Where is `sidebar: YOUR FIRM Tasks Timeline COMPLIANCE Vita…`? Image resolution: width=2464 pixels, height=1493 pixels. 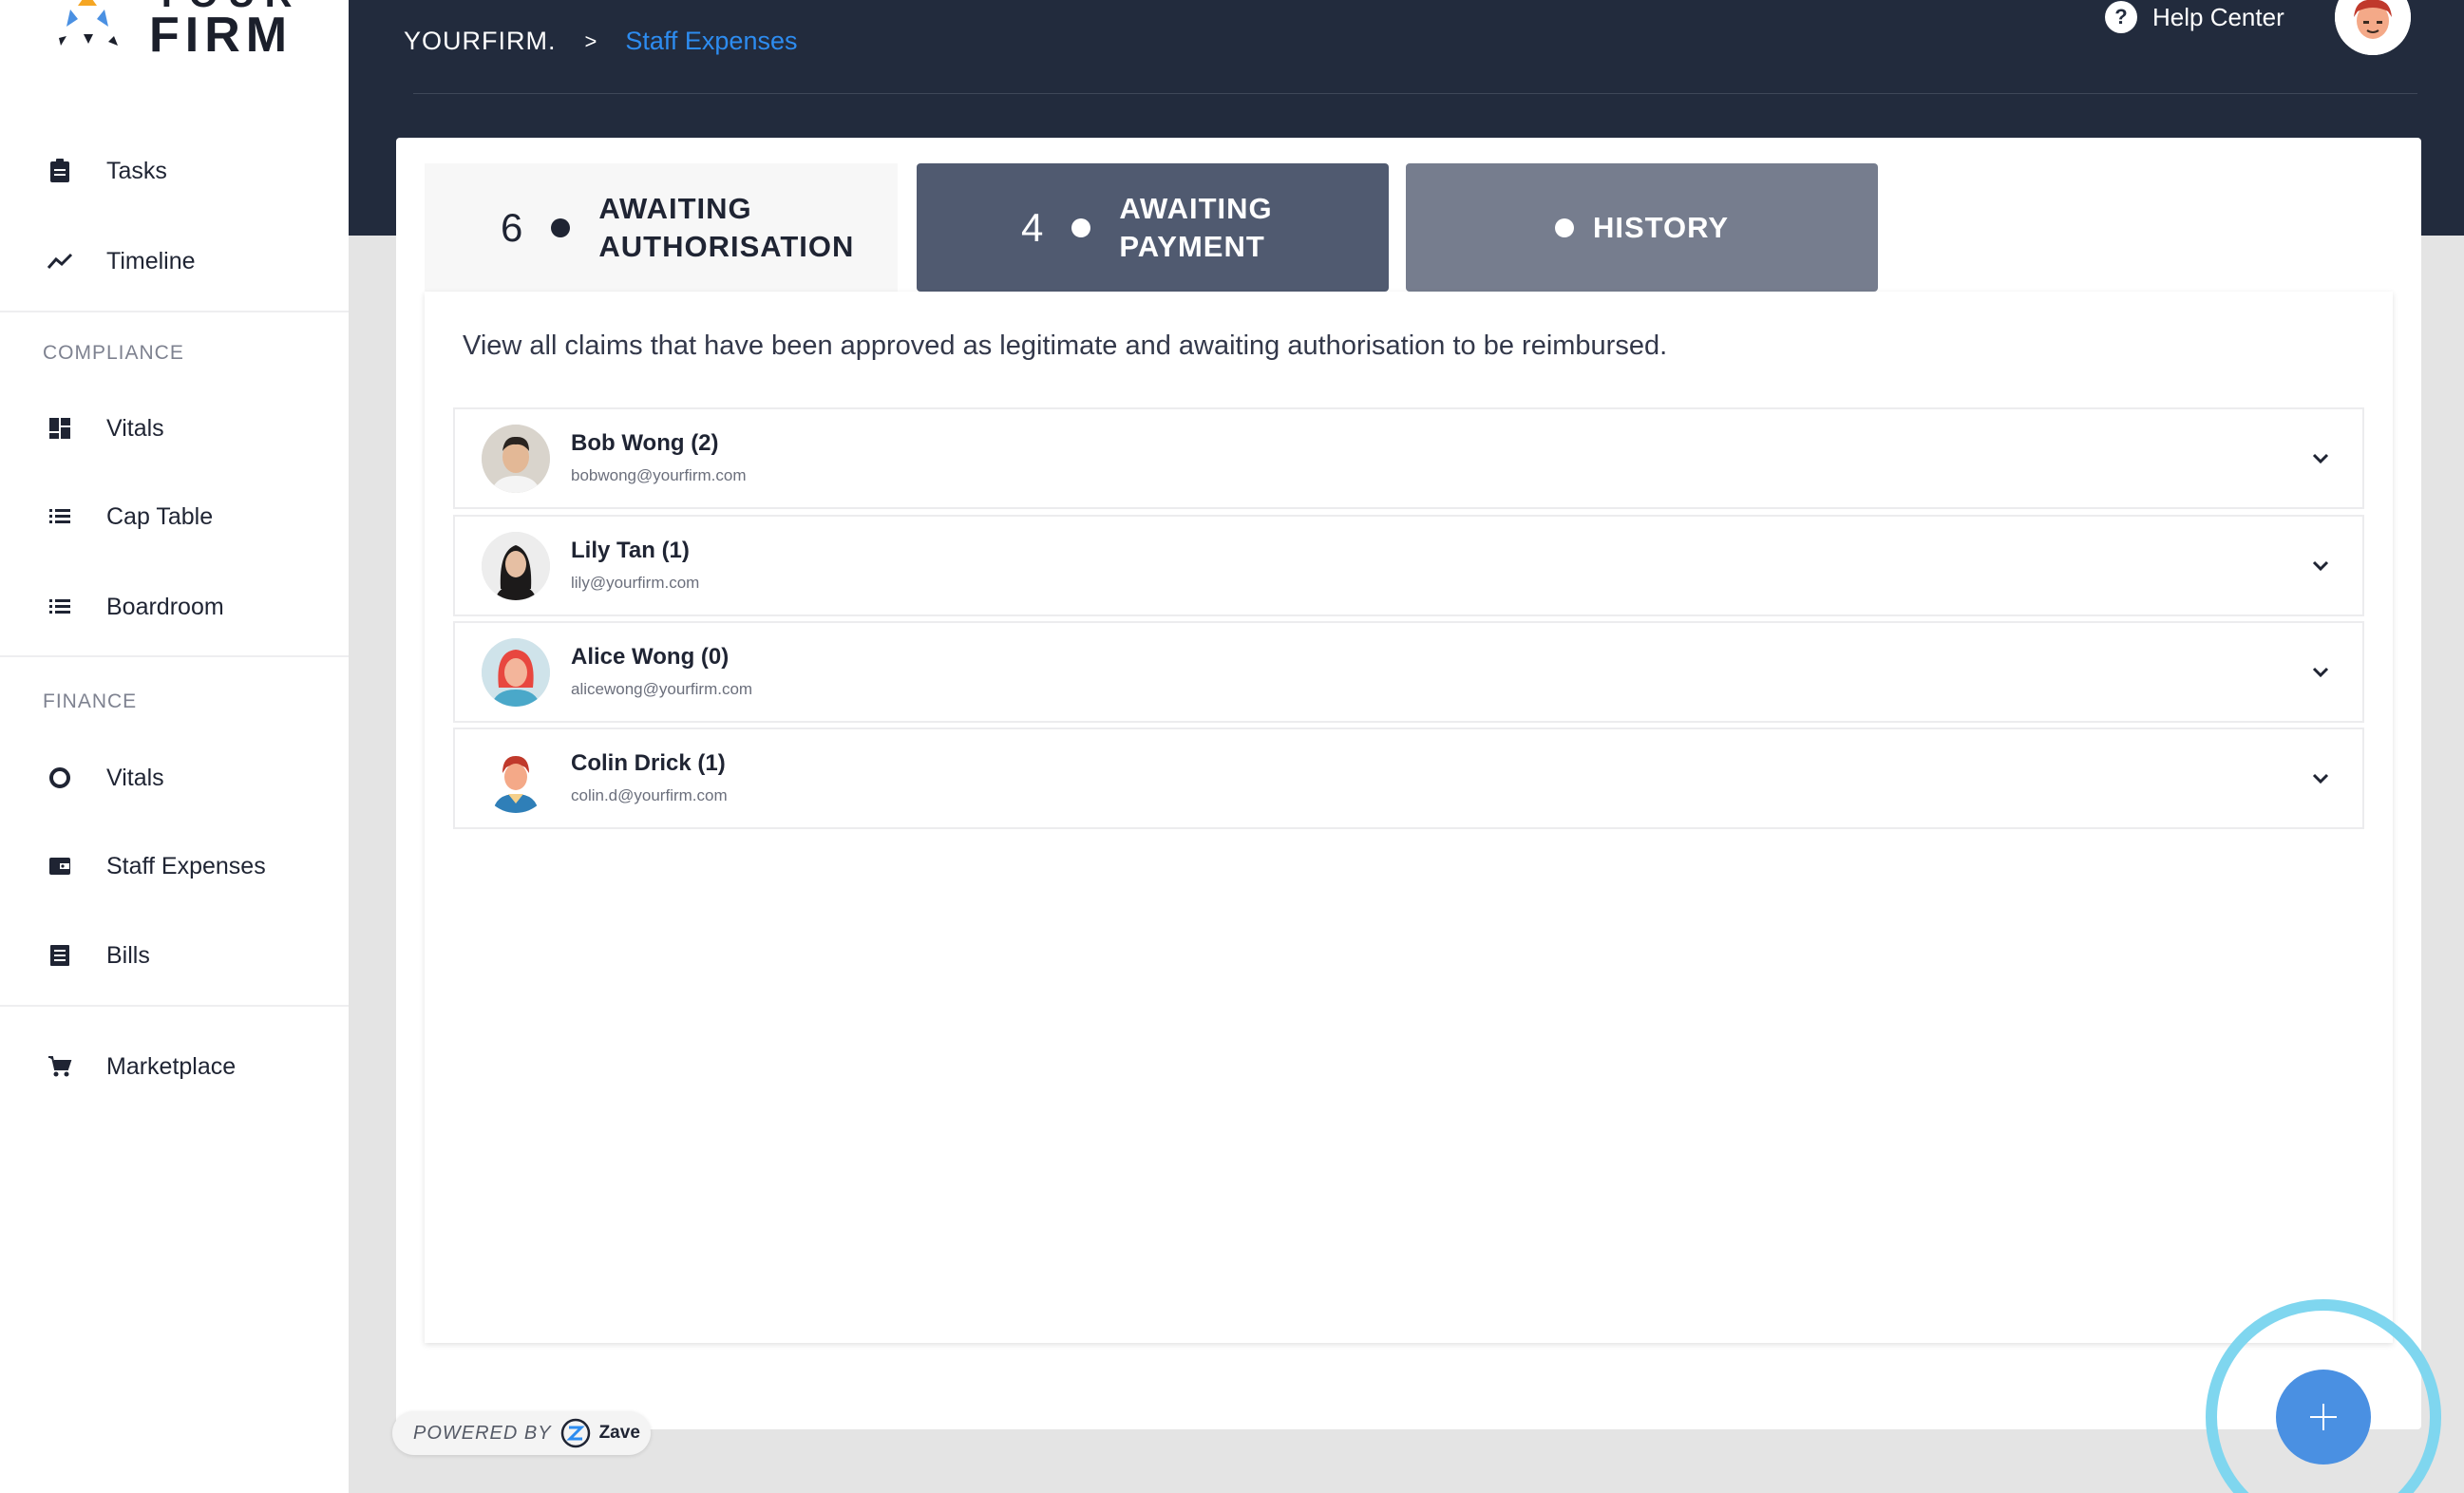 sidebar: YOUR FIRM Tasks Timeline COMPLIANCE Vita… is located at coordinates (174, 747).